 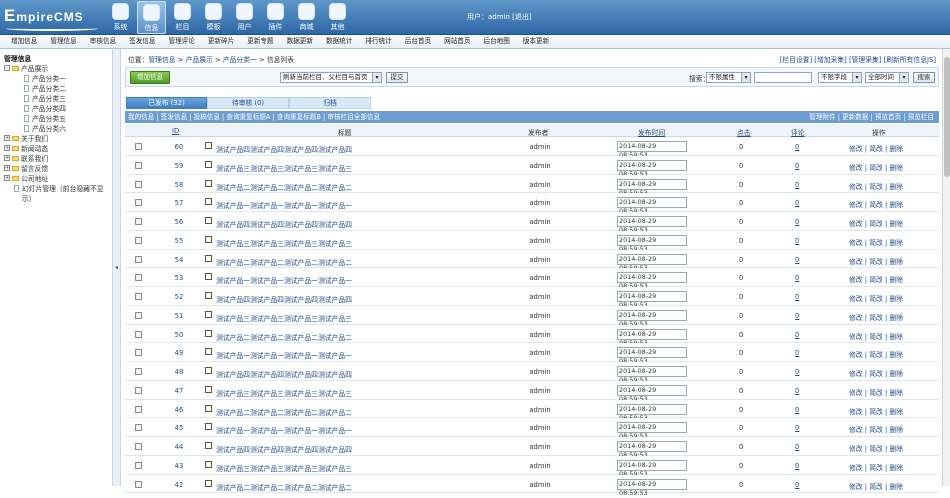 I want to click on field-select: 不限字段, so click(x=840, y=77).